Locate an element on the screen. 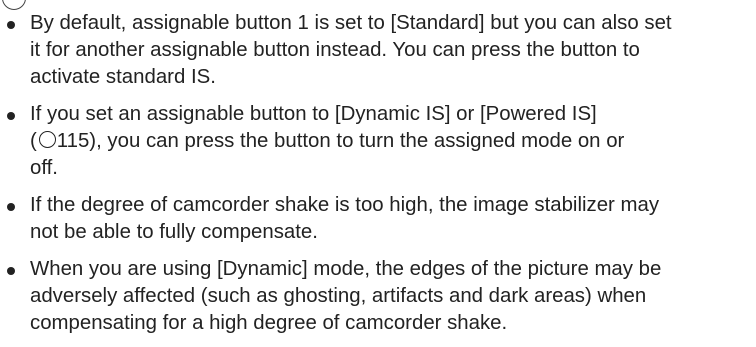 The width and height of the screenshot is (756, 347). note-line: off. is located at coordinates (44, 168).